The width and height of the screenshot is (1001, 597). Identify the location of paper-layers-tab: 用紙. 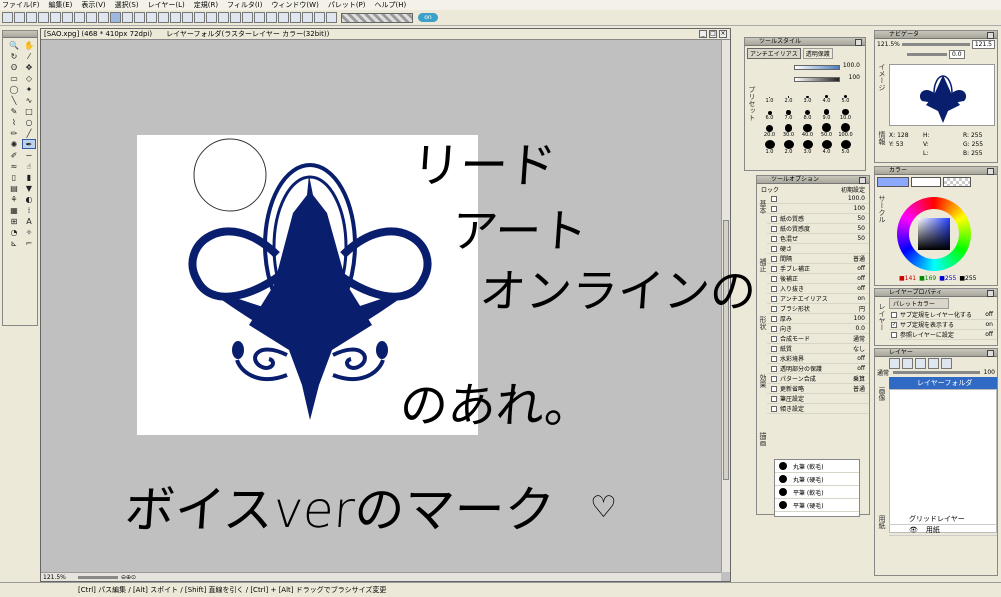
(882, 522).